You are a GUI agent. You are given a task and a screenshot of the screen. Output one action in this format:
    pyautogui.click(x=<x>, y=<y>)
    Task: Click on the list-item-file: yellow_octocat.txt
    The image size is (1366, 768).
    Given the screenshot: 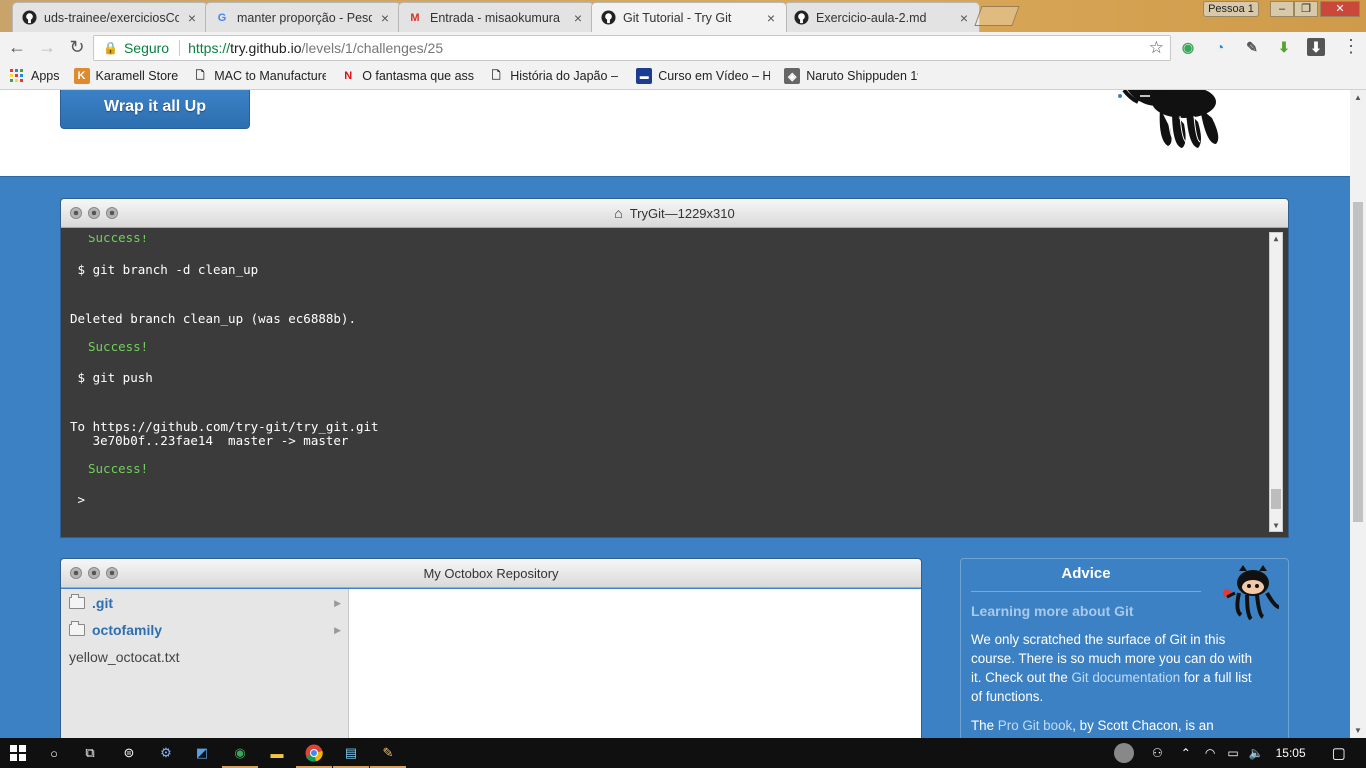 What is the action you would take?
    pyautogui.click(x=205, y=657)
    